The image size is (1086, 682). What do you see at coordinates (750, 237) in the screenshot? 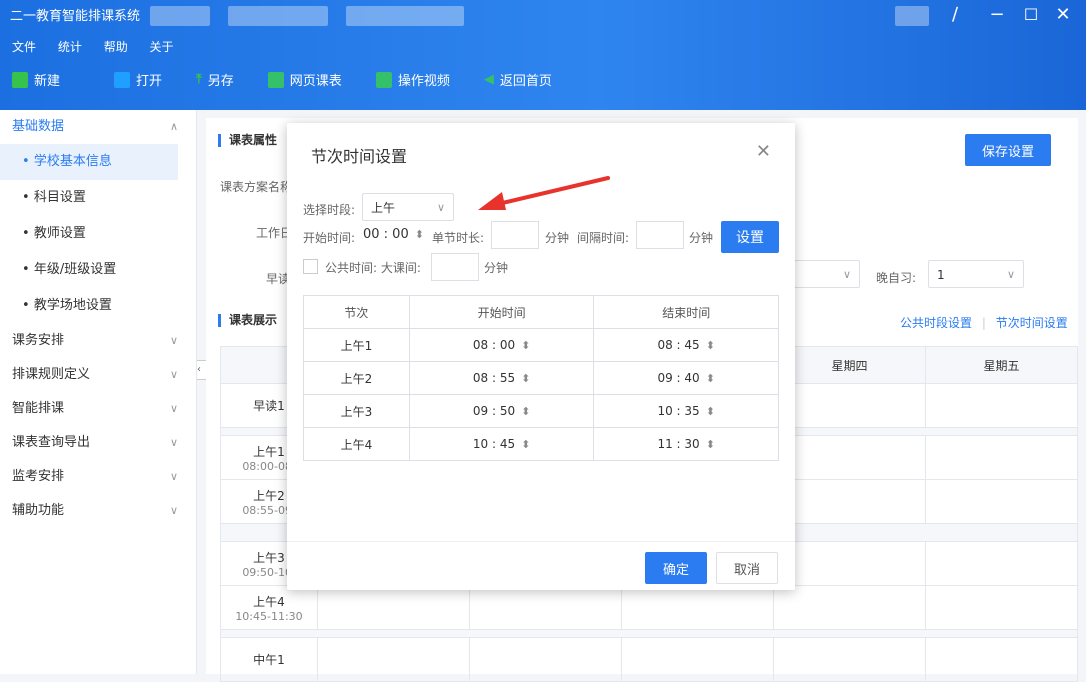
I see `set-button: 设置` at bounding box center [750, 237].